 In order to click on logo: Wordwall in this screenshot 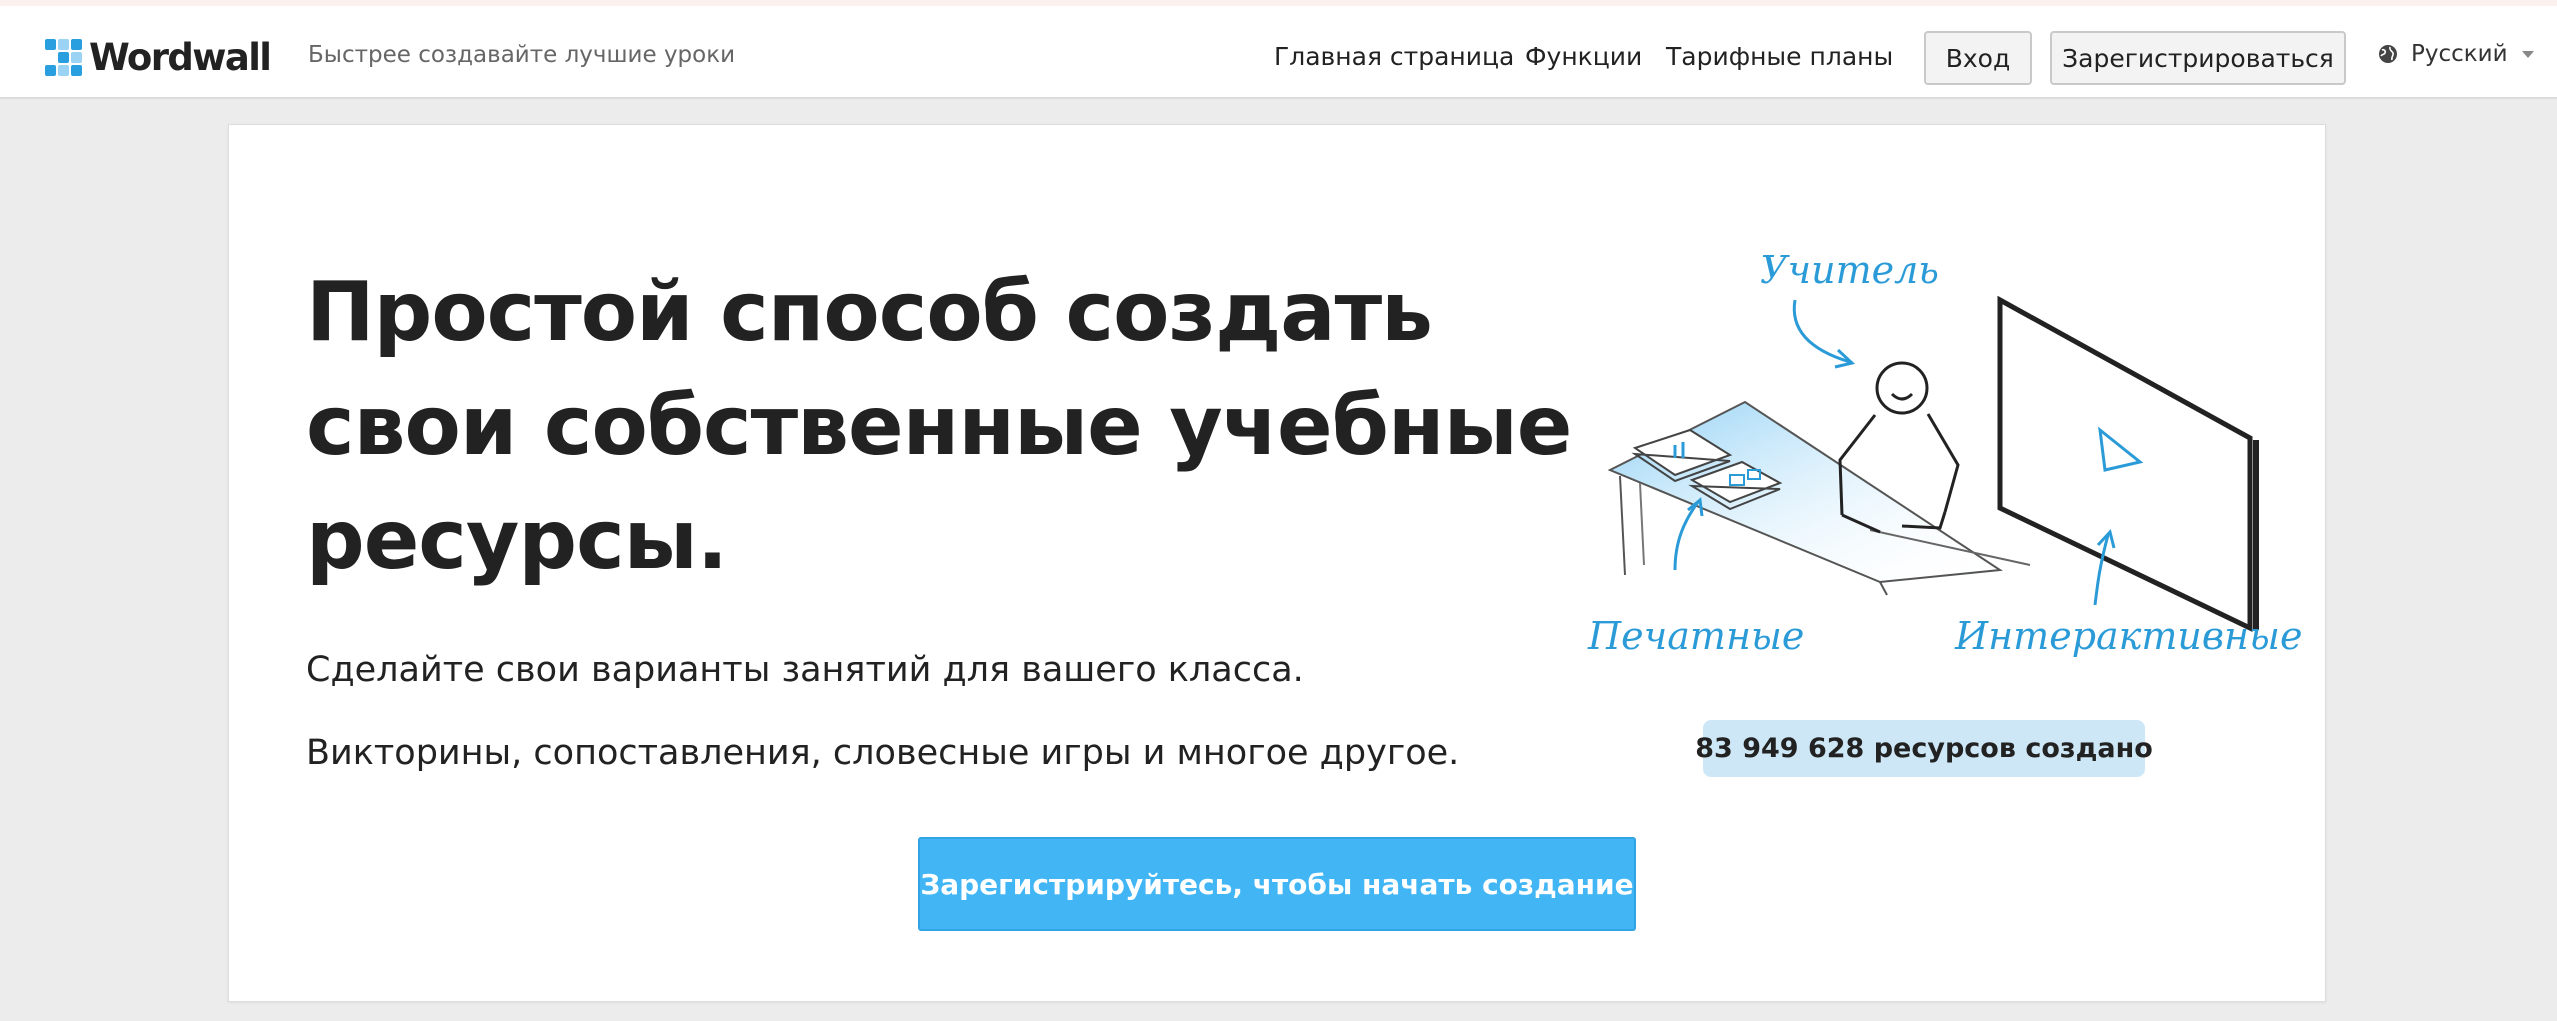, I will do `click(158, 57)`.